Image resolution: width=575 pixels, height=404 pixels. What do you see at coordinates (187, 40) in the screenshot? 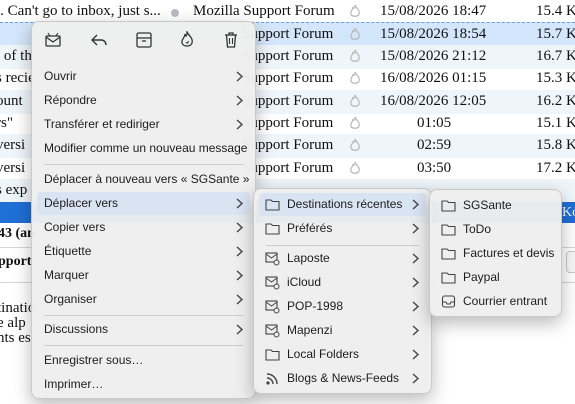
I see `junk-icon` at bounding box center [187, 40].